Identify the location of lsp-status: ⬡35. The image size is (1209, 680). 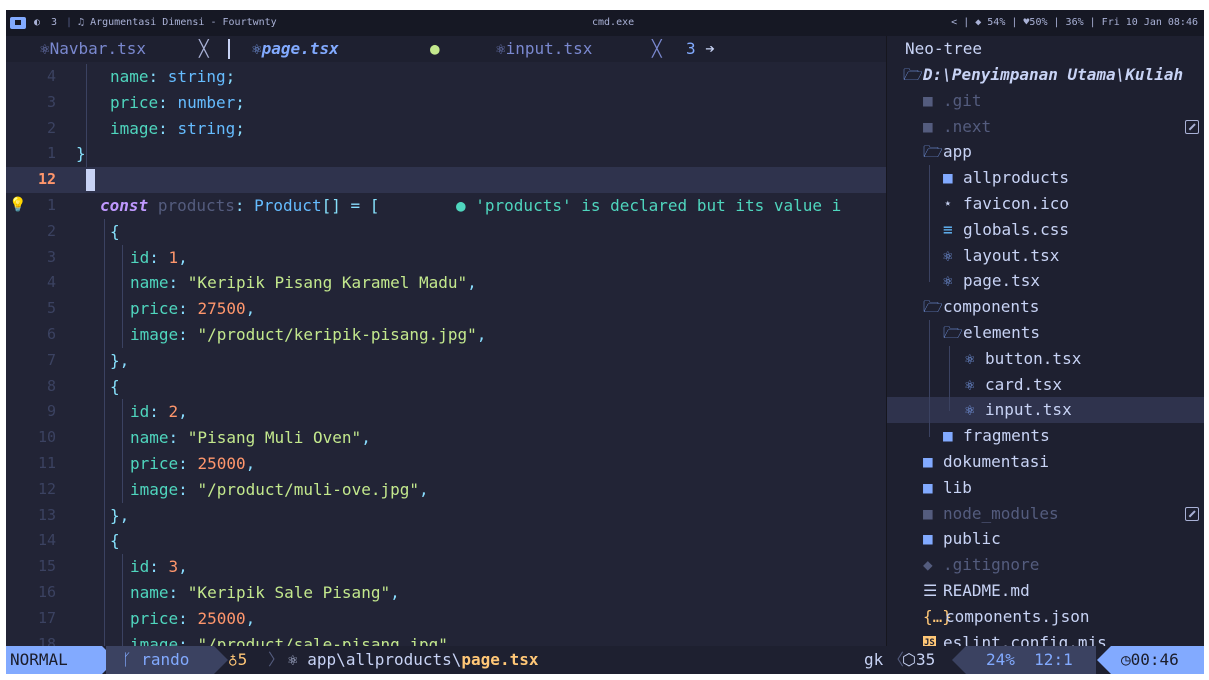
(918, 660).